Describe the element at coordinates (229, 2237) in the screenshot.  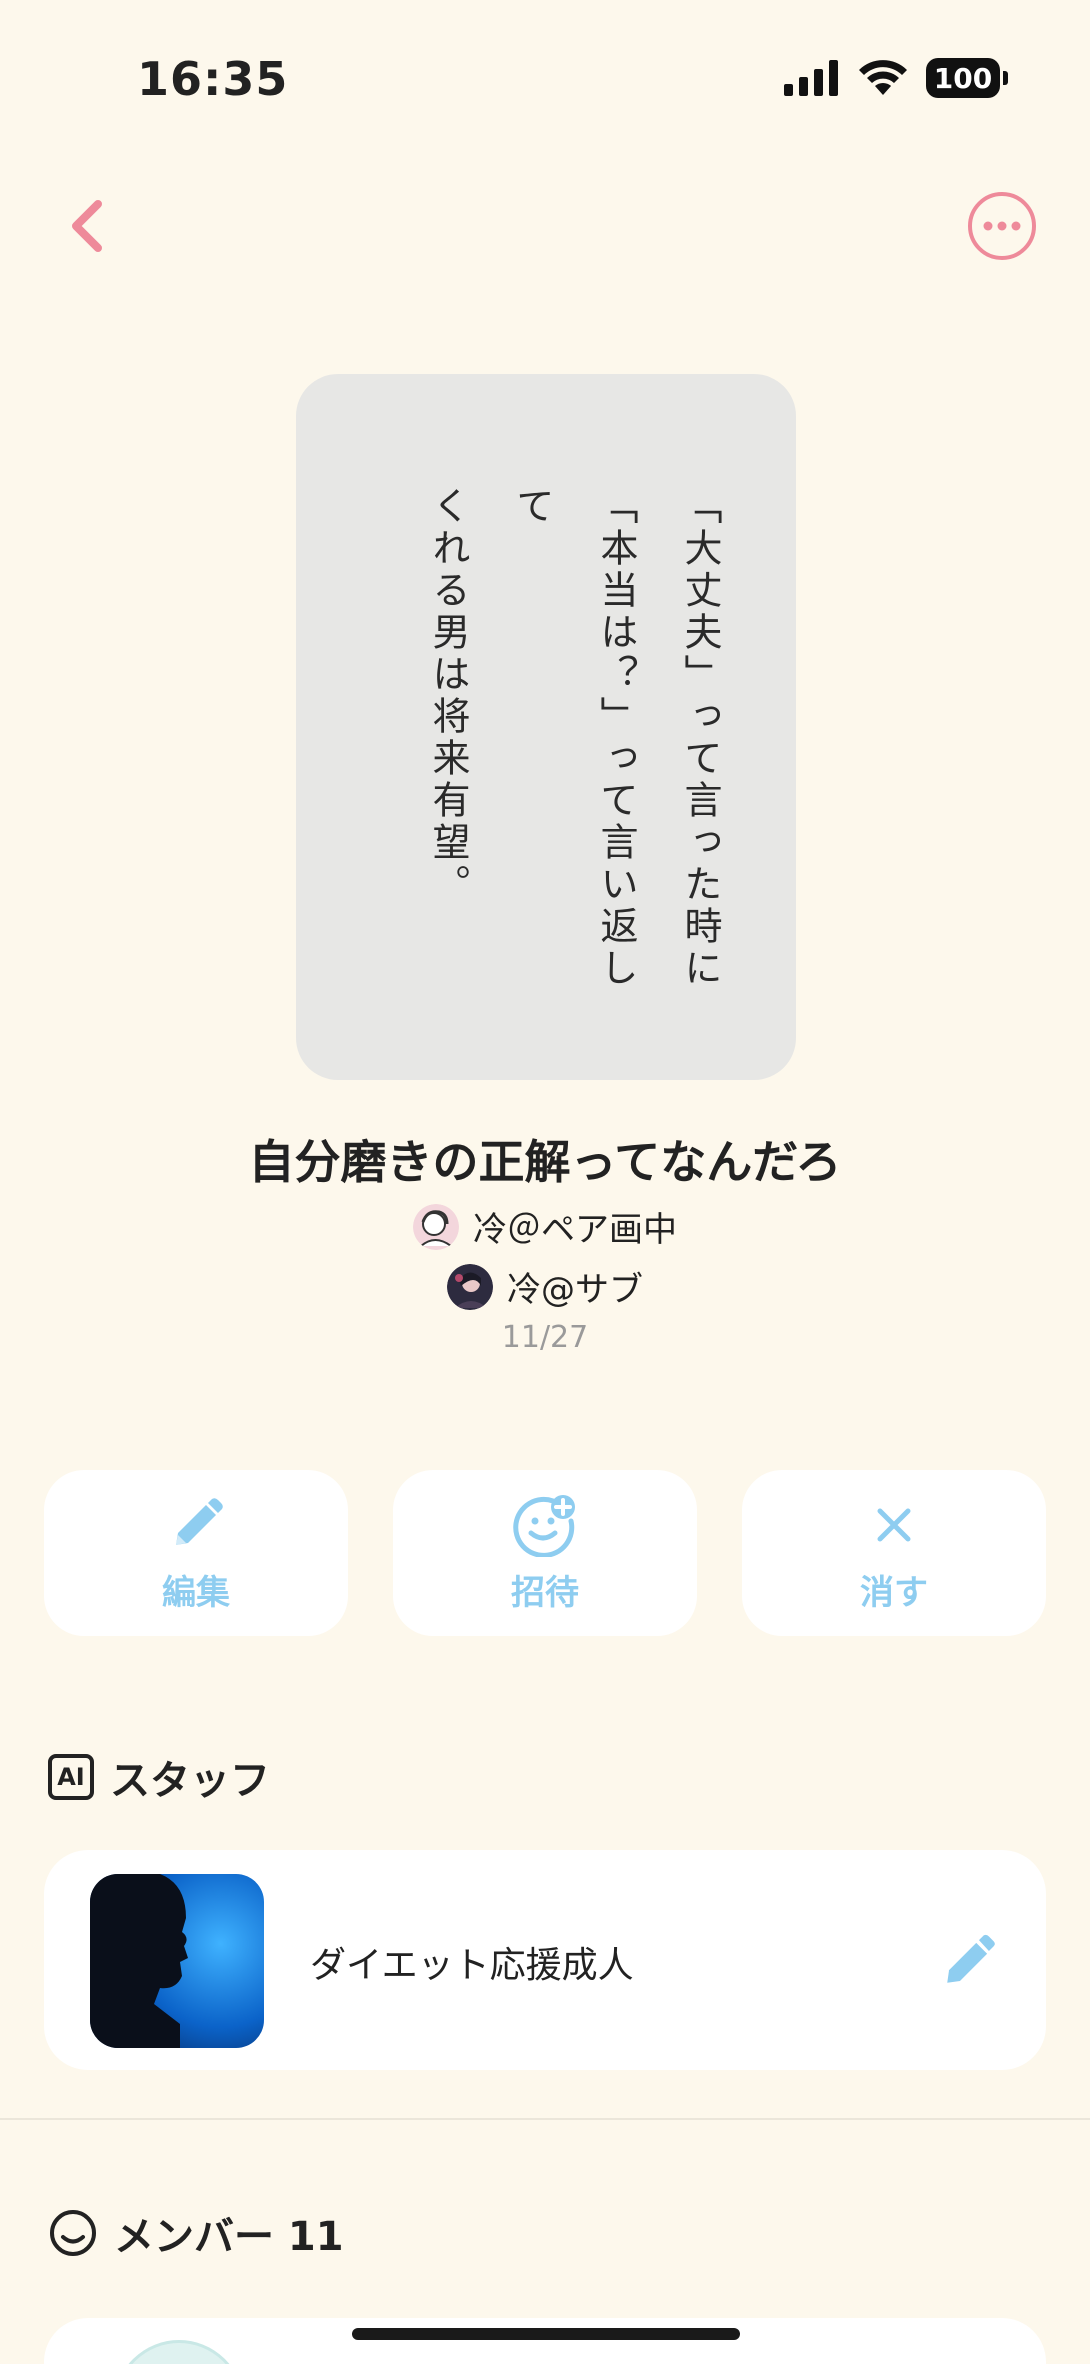
I see `members-heading-label: メンバー 11` at that location.